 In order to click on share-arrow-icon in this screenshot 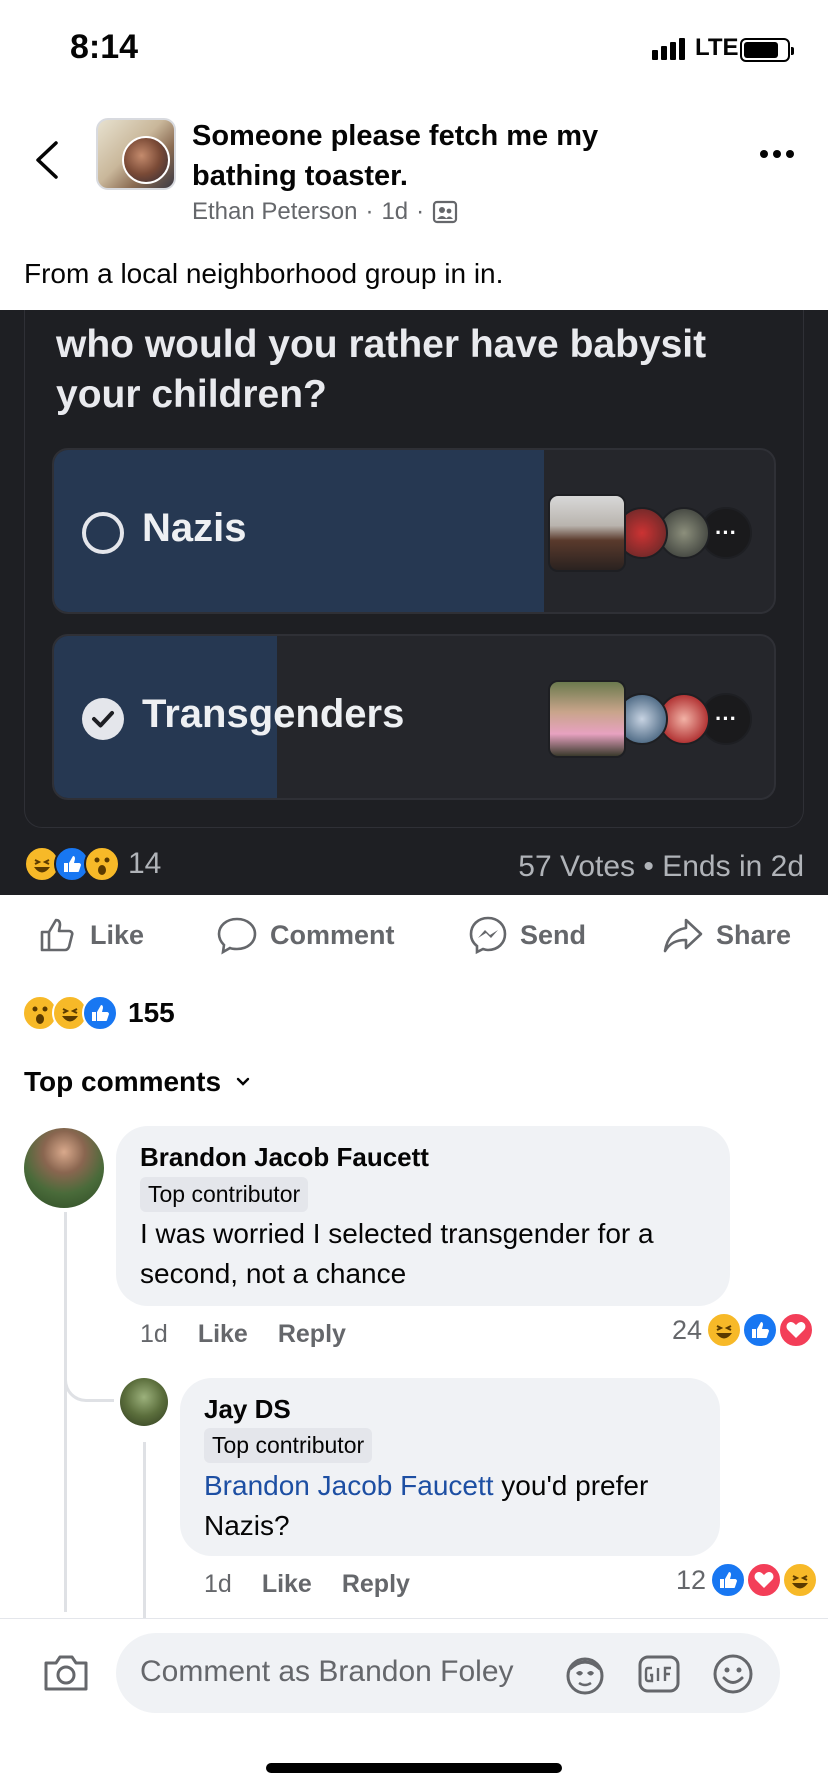, I will do `click(683, 935)`.